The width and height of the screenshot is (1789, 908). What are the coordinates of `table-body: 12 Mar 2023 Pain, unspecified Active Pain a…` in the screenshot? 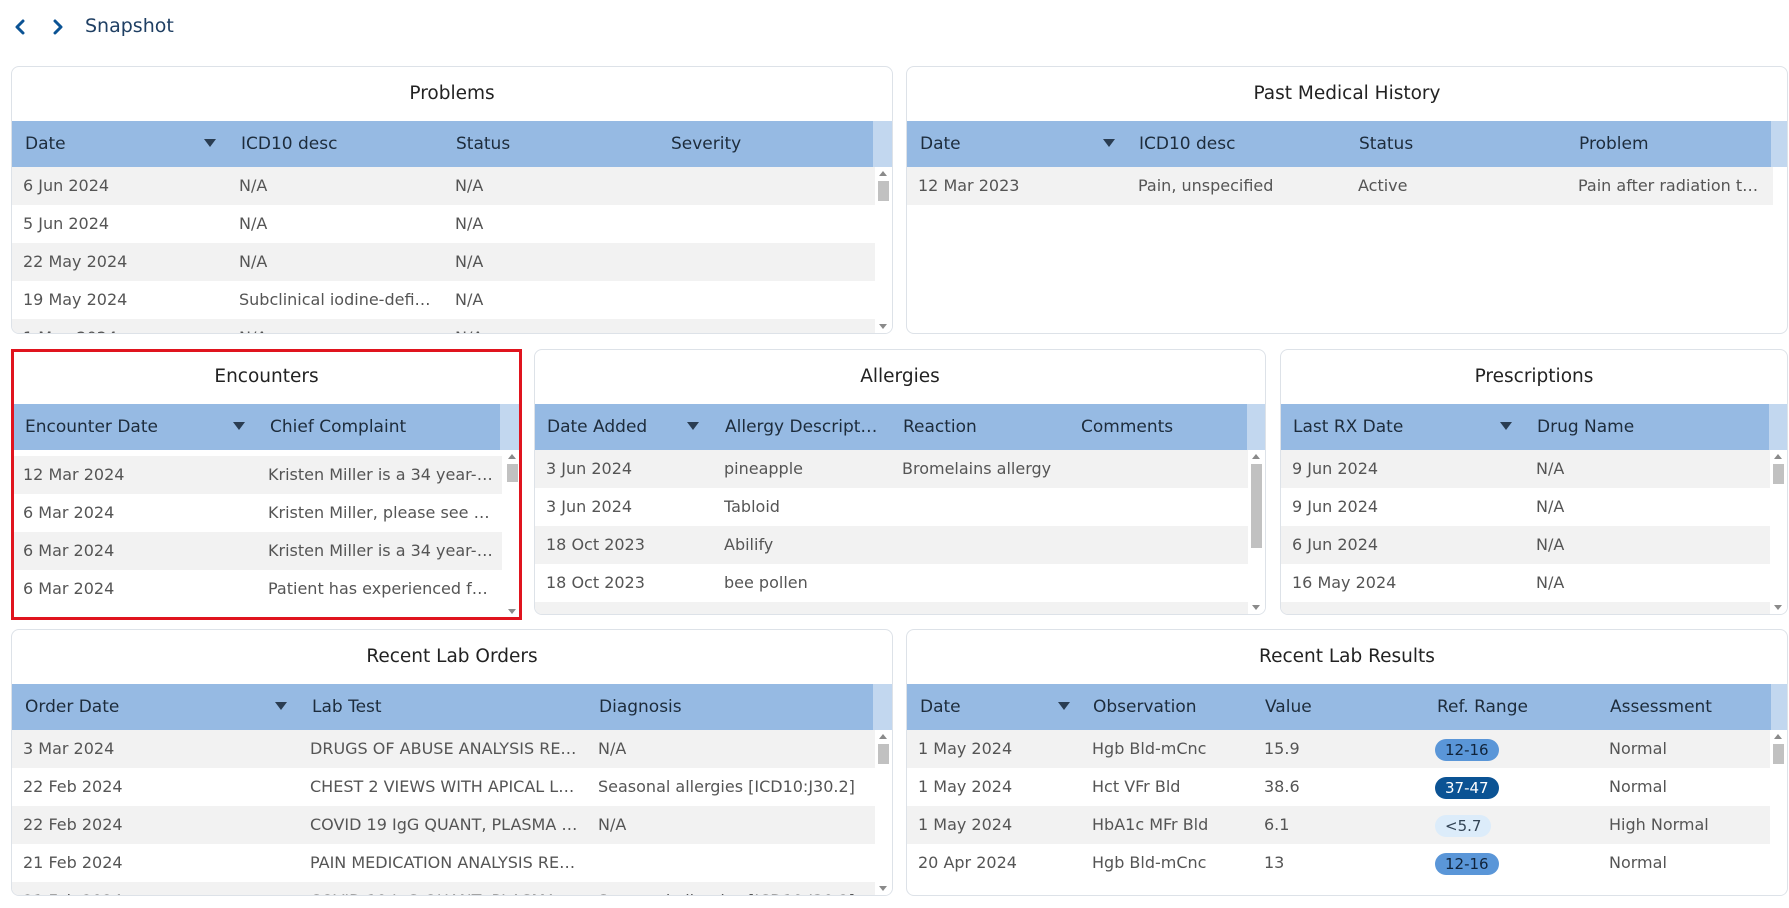 It's located at (1340, 250).